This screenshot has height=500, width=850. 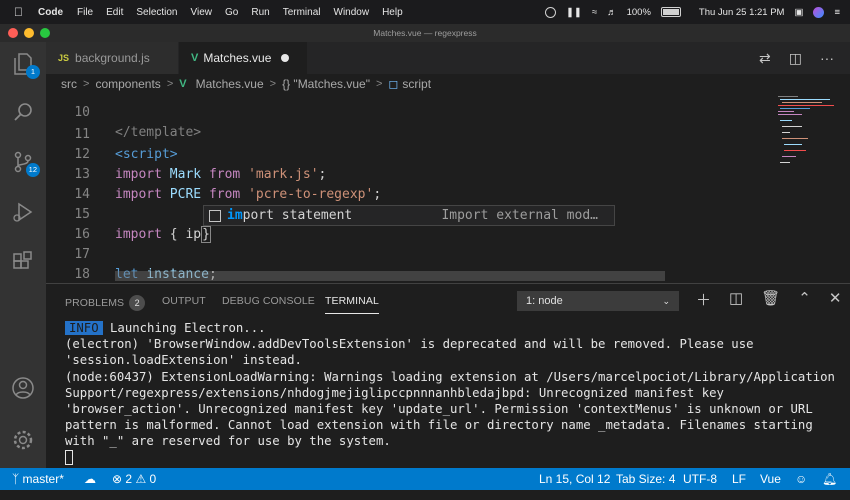 What do you see at coordinates (45, 33) in the screenshot?
I see `zoom-window-button` at bounding box center [45, 33].